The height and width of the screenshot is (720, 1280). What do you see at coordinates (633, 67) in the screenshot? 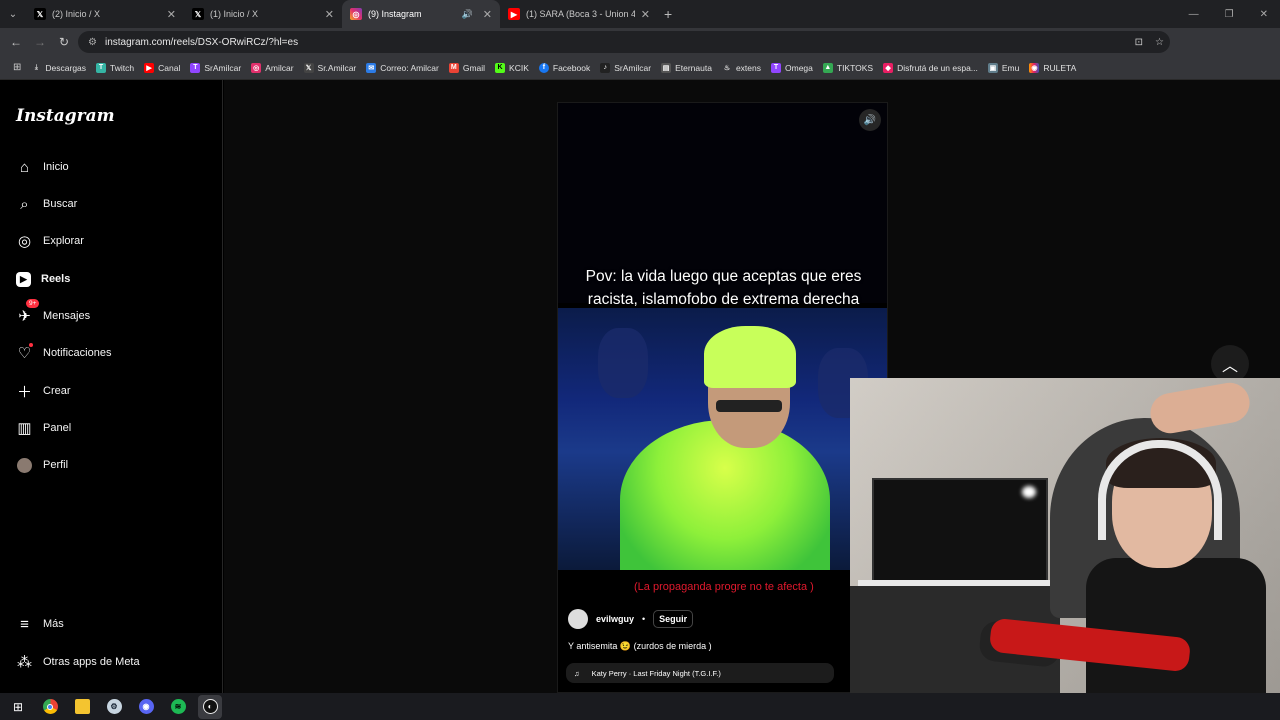
I see `bookmark-label: SrAmilcar` at bounding box center [633, 67].